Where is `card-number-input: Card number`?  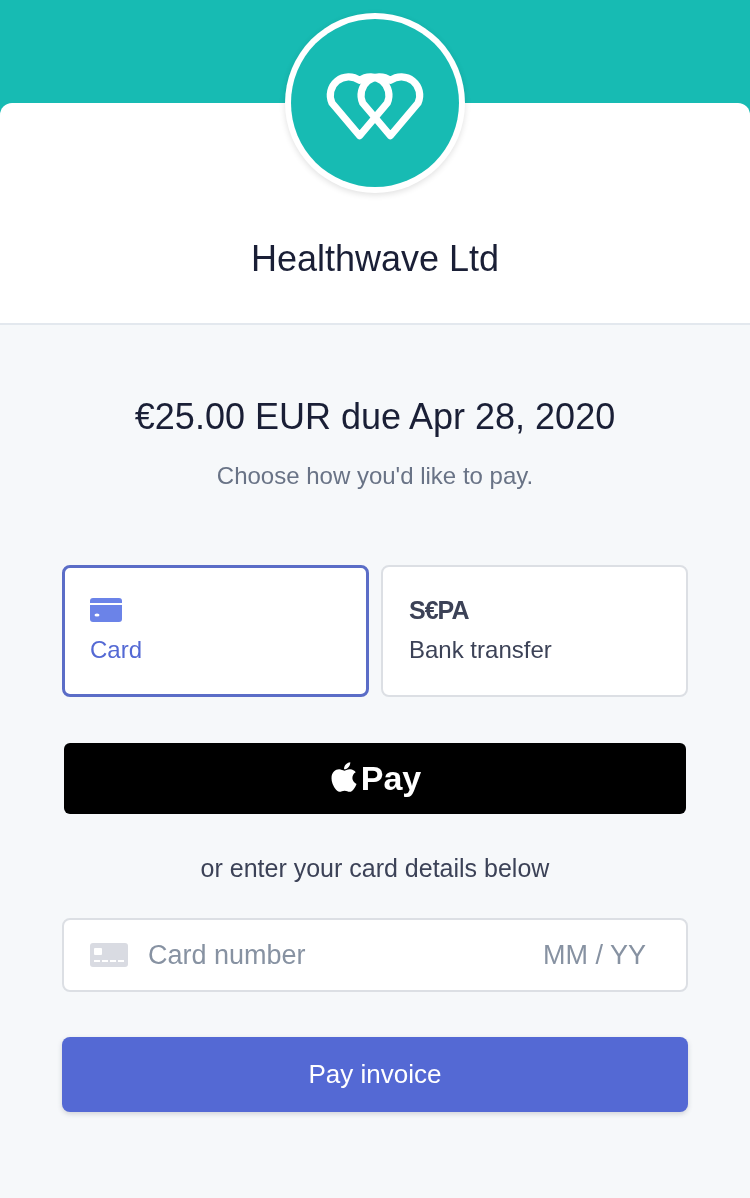 card-number-input: Card number is located at coordinates (331, 955).